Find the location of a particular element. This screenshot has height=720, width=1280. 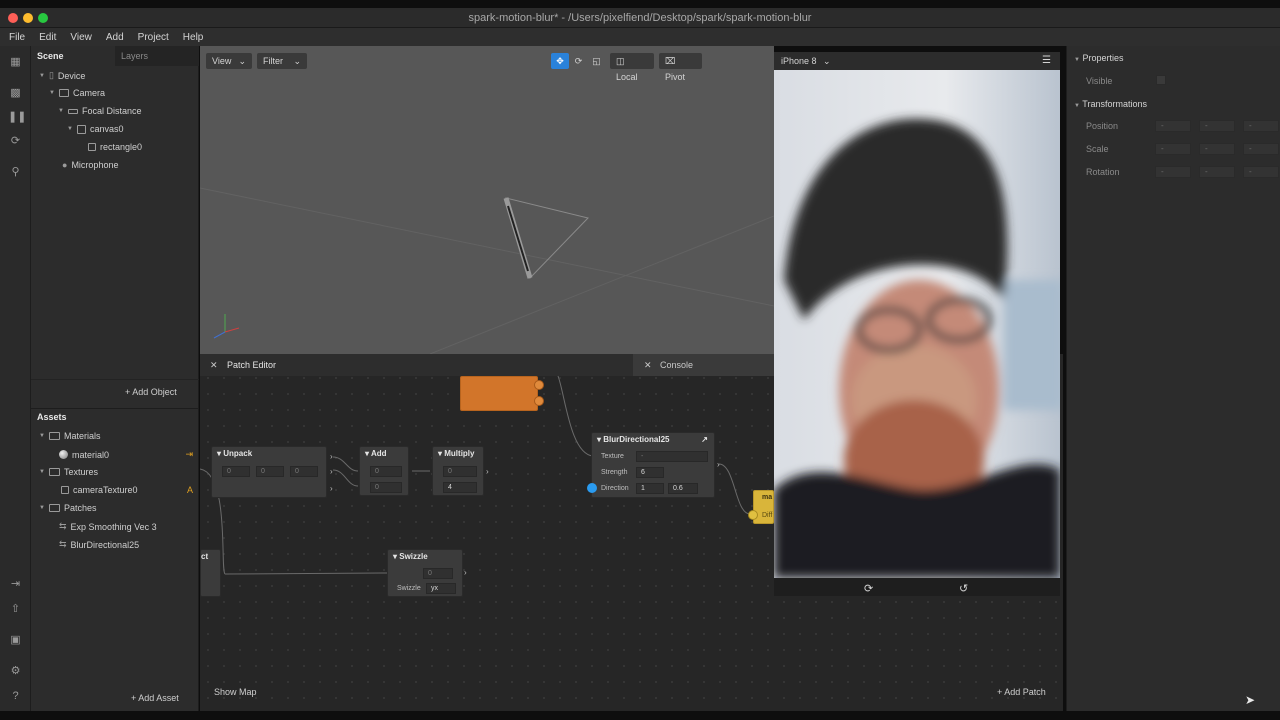

add-input-2: 0 is located at coordinates (386, 487).